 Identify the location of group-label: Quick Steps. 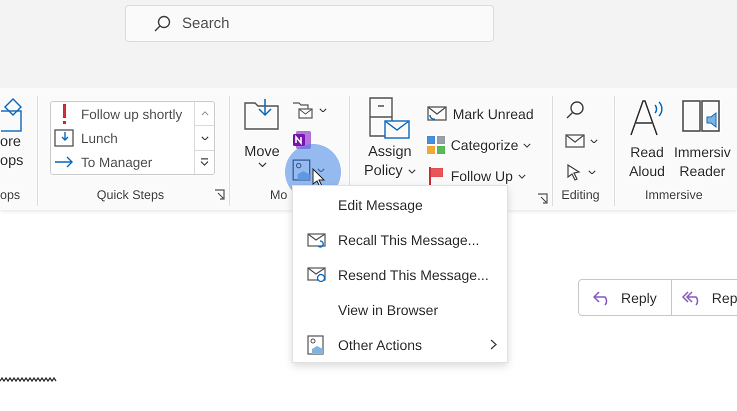
(130, 195).